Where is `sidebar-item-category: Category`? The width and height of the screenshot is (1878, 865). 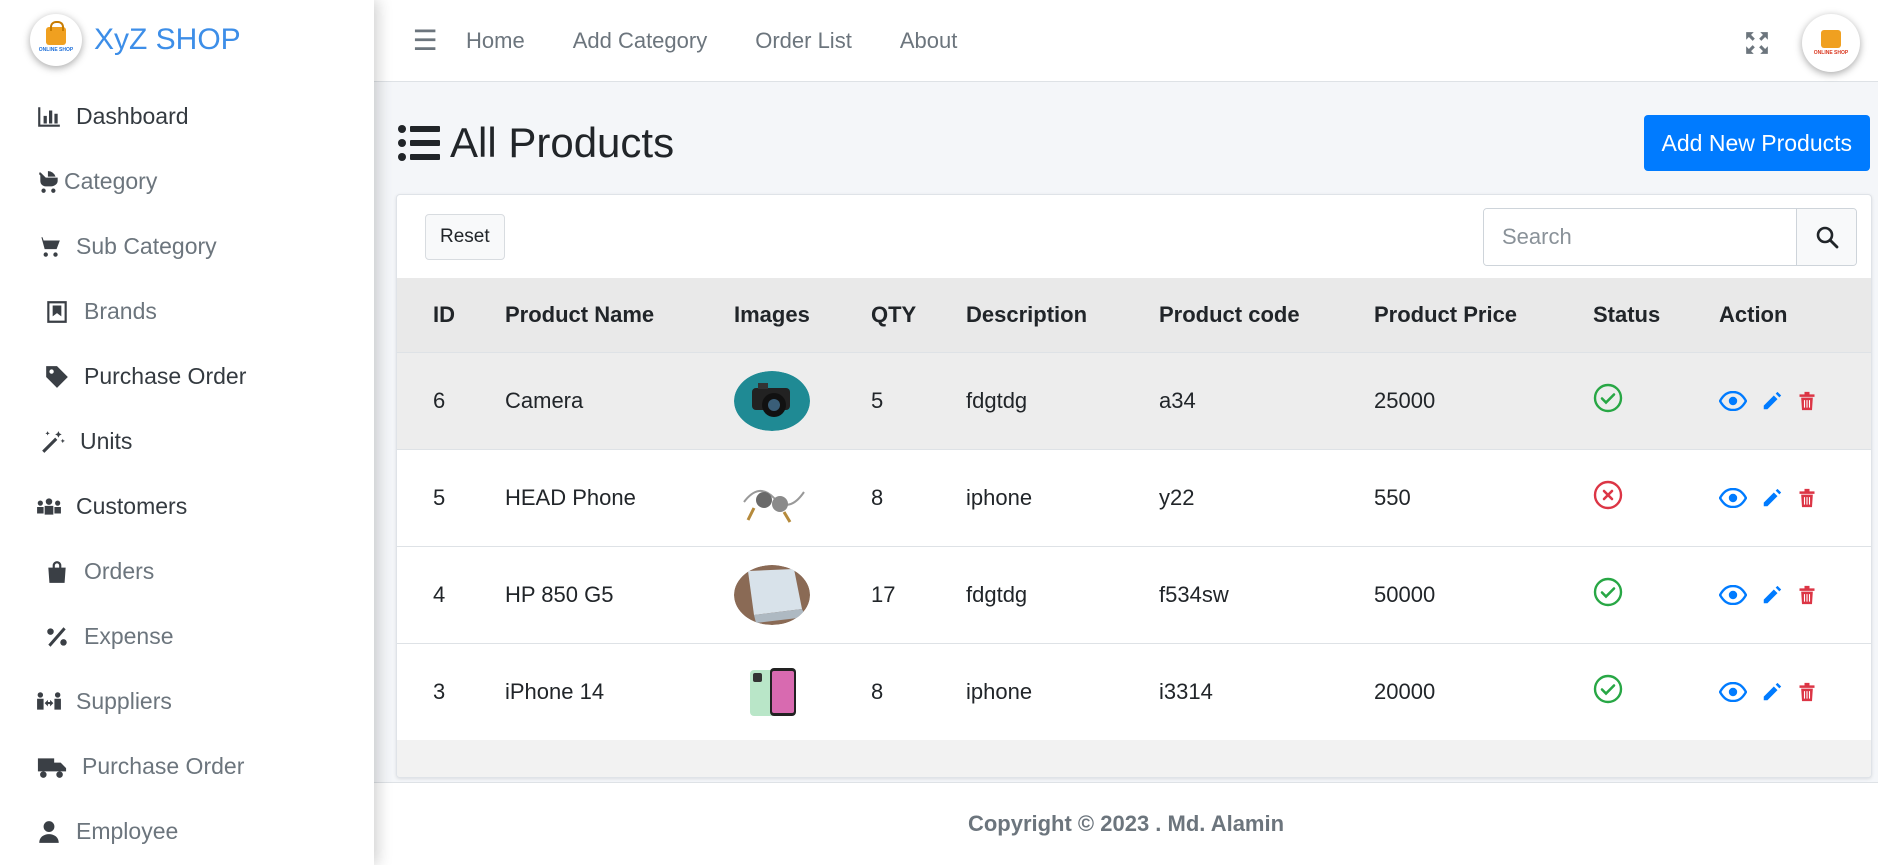 sidebar-item-category: Category is located at coordinates (187, 181).